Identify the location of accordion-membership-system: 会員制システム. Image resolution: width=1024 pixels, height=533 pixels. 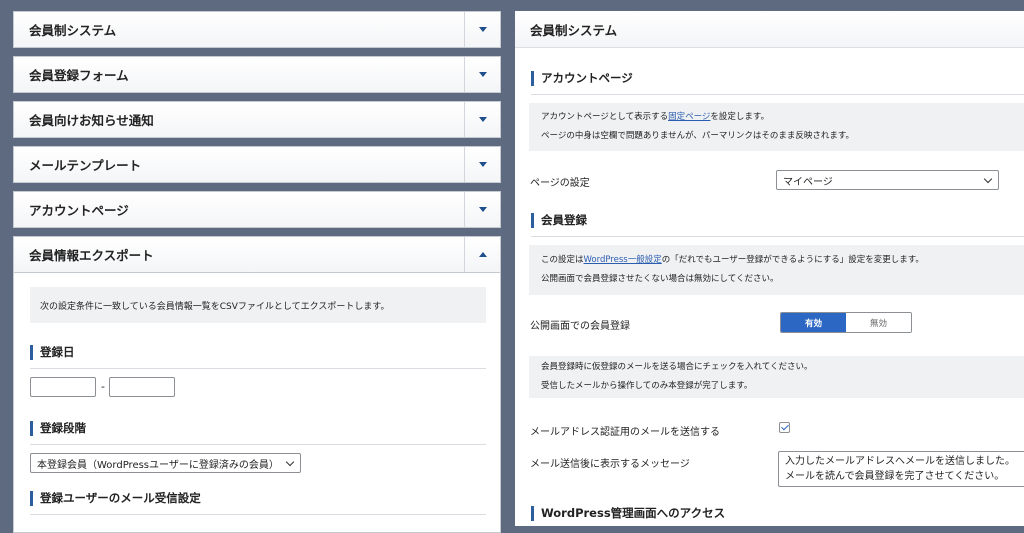
(257, 29).